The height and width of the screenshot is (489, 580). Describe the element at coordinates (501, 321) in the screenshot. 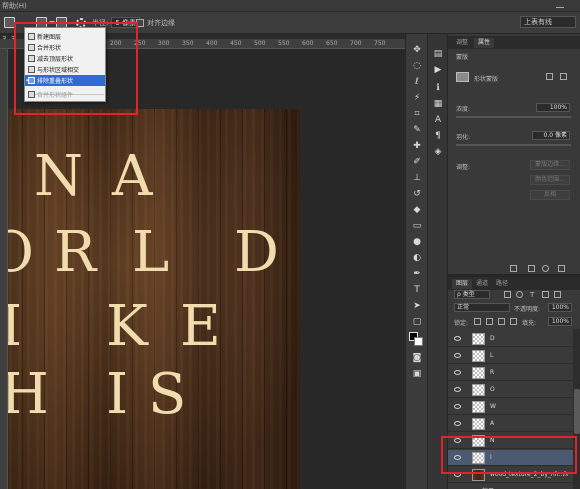

I see `lock-position-icon` at that location.